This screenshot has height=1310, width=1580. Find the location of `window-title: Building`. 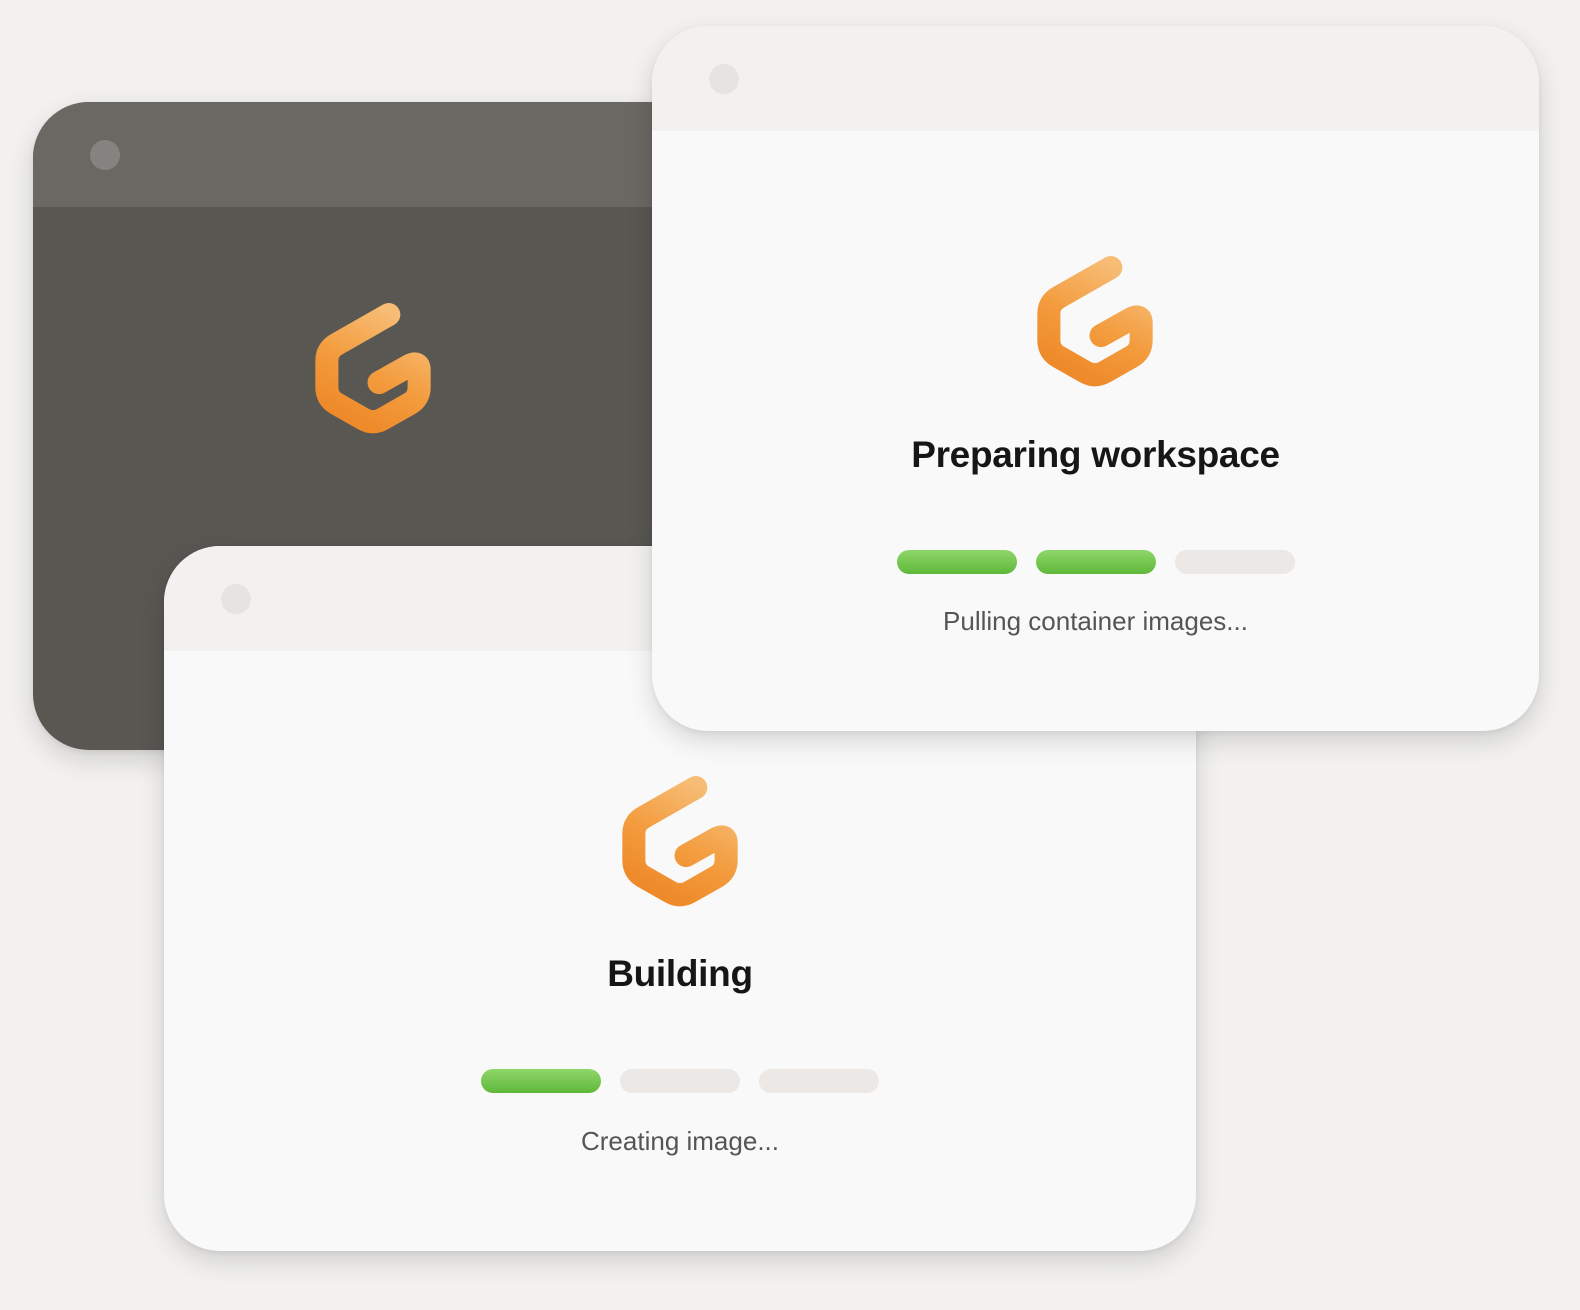

window-title: Building is located at coordinates (680, 973).